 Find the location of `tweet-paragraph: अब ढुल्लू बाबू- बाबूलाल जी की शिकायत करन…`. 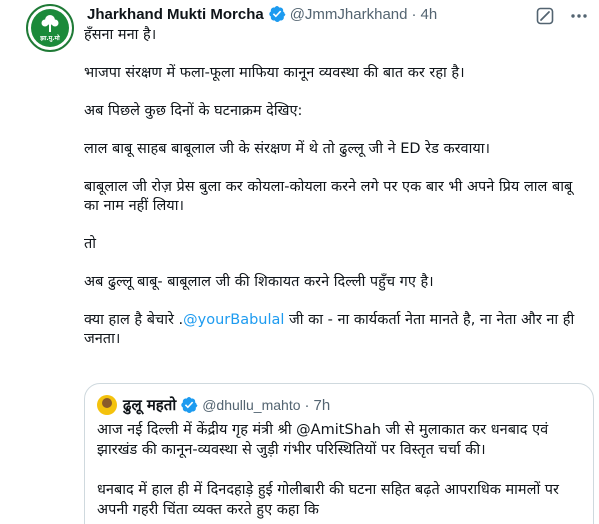

tweet-paragraph: अब ढुल्लू बाबू- बाबूलाल जी की शिकायत करन… is located at coordinates (259, 282).